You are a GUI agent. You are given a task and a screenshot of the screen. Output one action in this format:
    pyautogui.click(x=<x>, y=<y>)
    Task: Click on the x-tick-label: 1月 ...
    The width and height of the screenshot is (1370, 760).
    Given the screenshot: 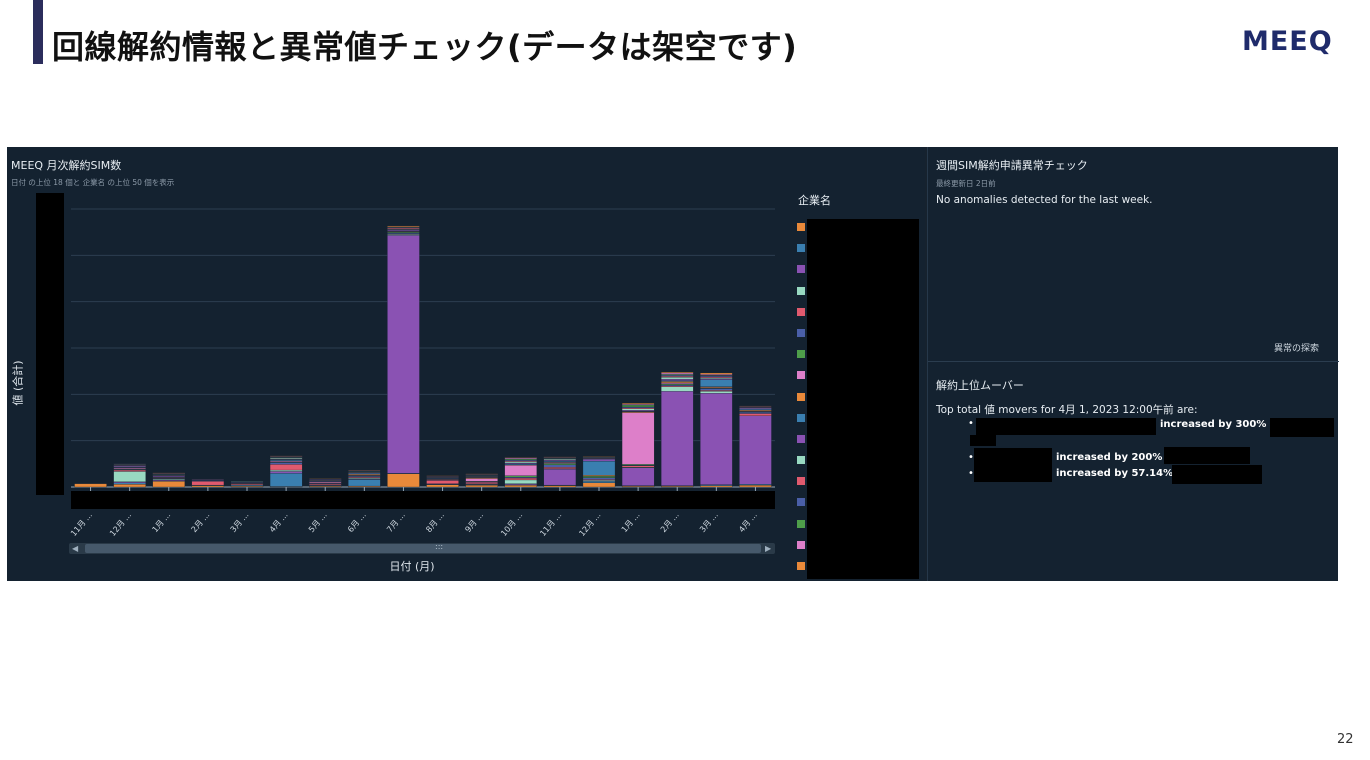 What is the action you would take?
    pyautogui.click(x=631, y=523)
    